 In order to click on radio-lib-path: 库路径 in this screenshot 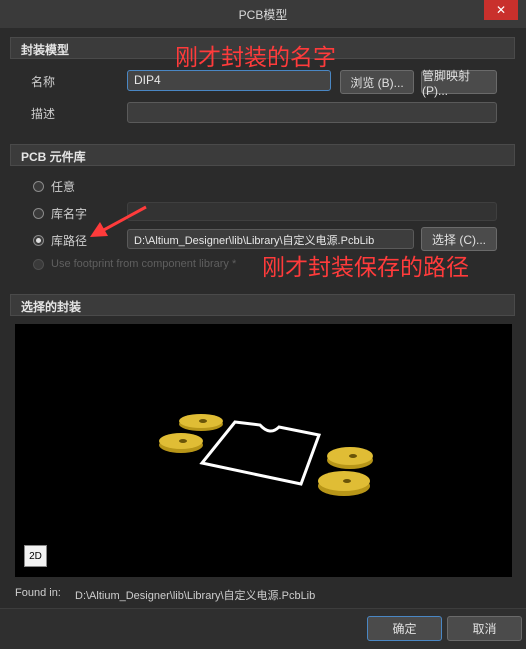, I will do `click(60, 240)`.